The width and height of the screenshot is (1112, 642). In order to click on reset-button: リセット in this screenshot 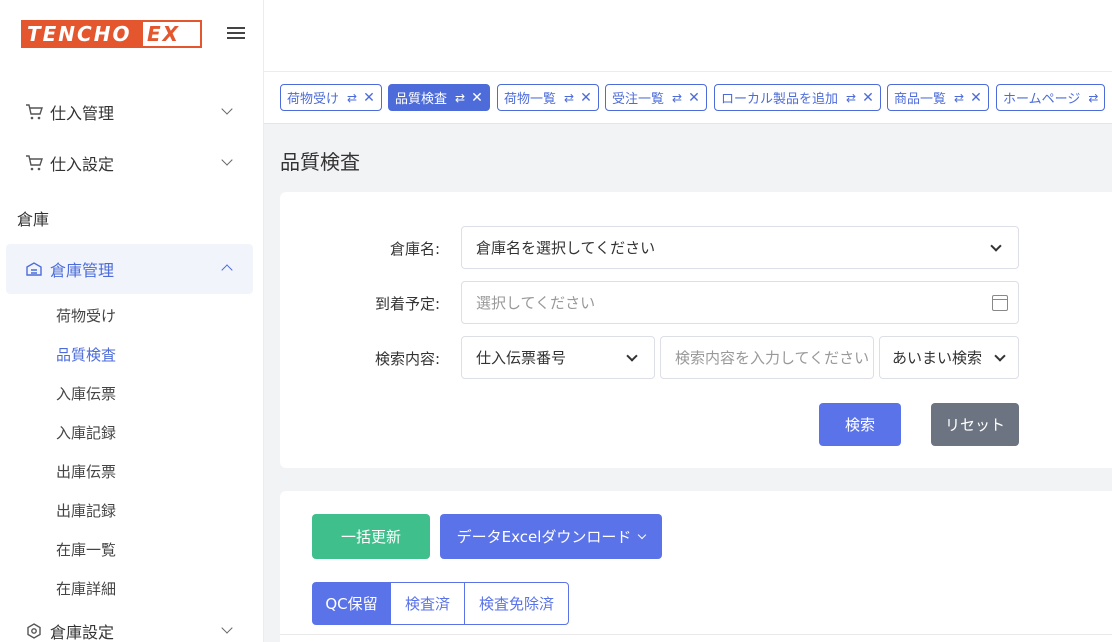, I will do `click(975, 424)`.